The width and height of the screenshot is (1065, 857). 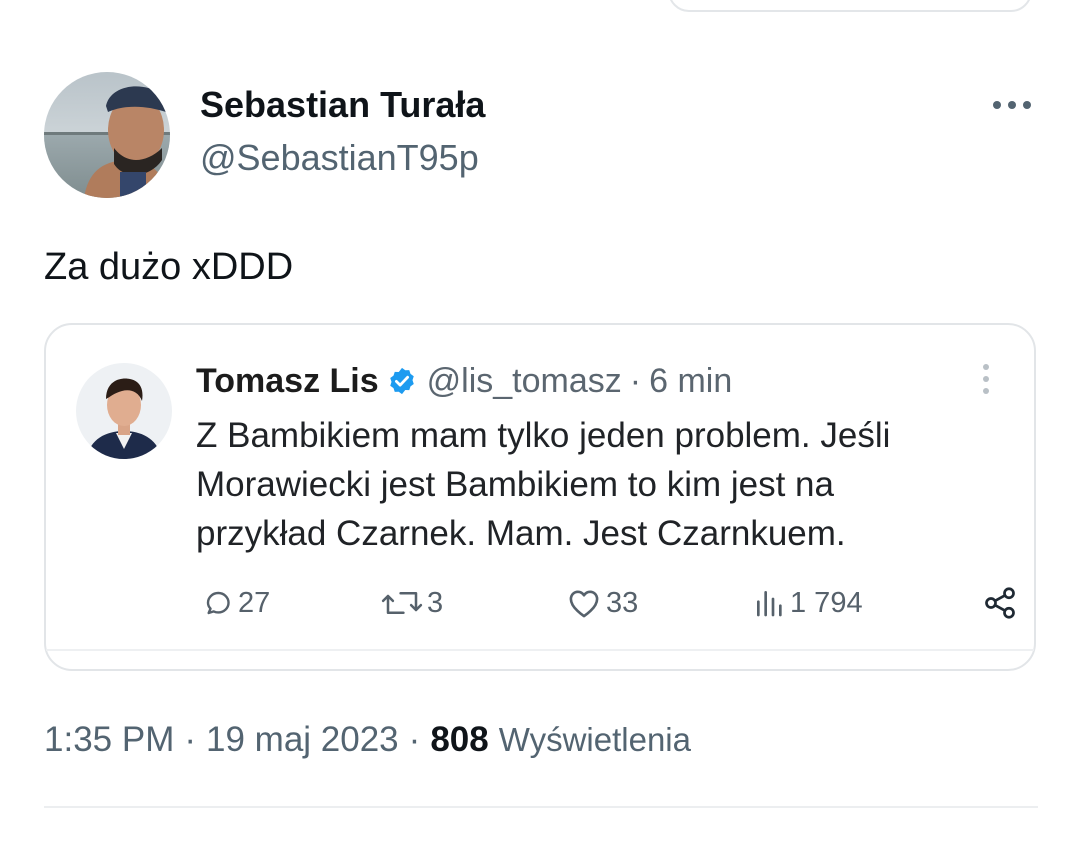 I want to click on reply-button: 27, so click(x=236, y=603).